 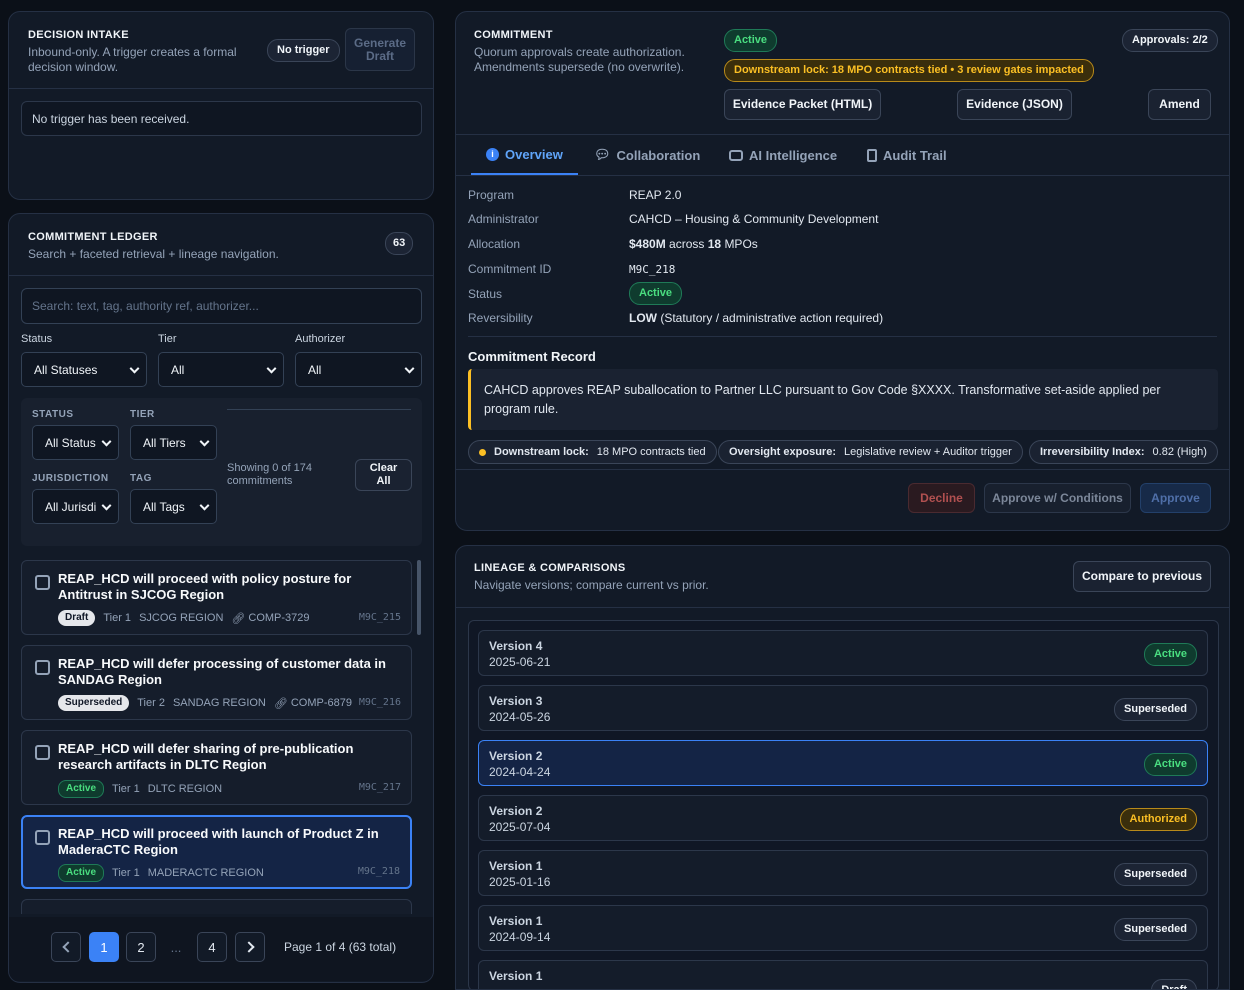 What do you see at coordinates (205, 873) in the screenshot?
I see `commitment-region: MADERACTC REGION` at bounding box center [205, 873].